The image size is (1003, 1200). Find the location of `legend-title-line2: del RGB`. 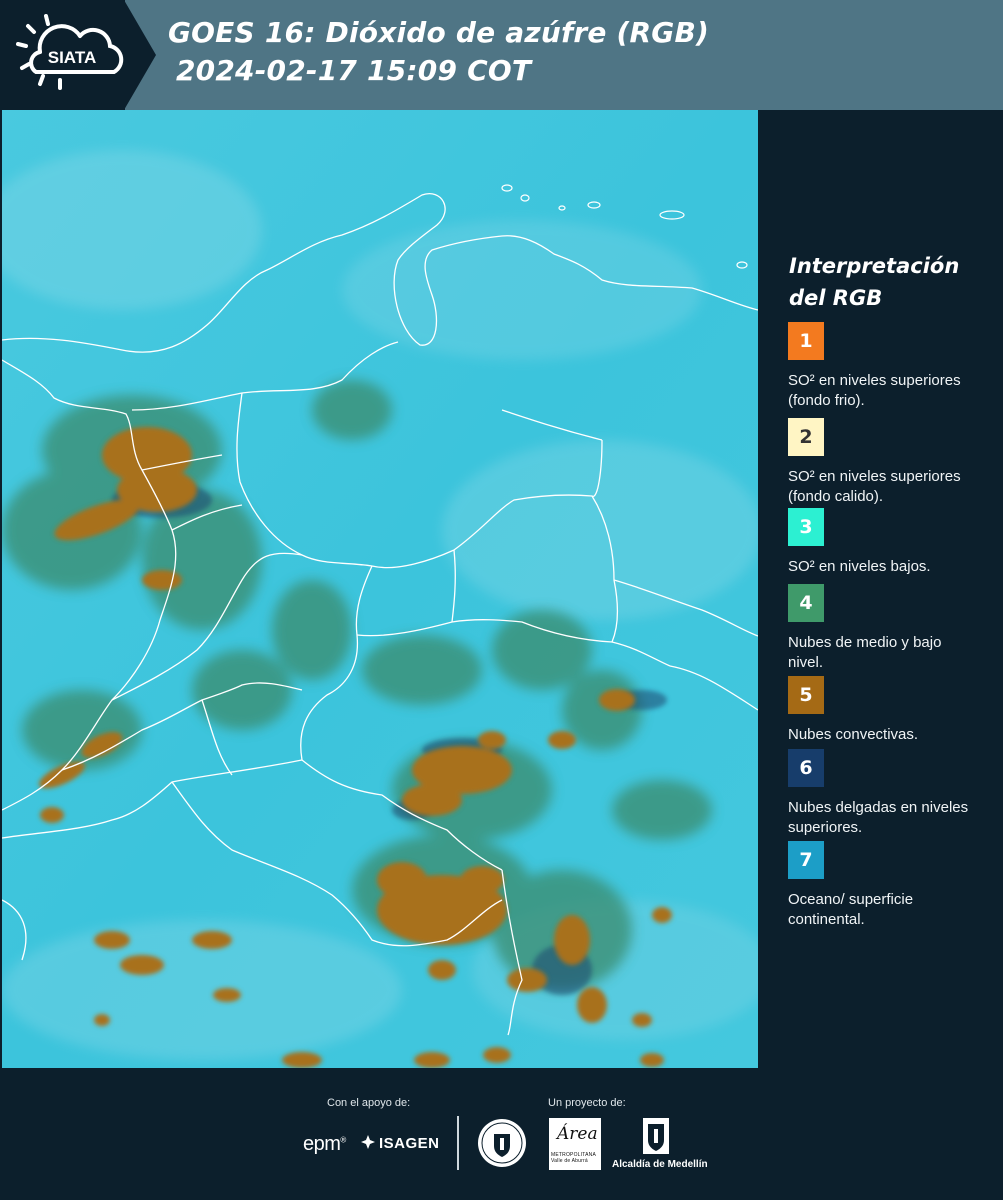

legend-title-line2: del RGB is located at coordinates (836, 298).